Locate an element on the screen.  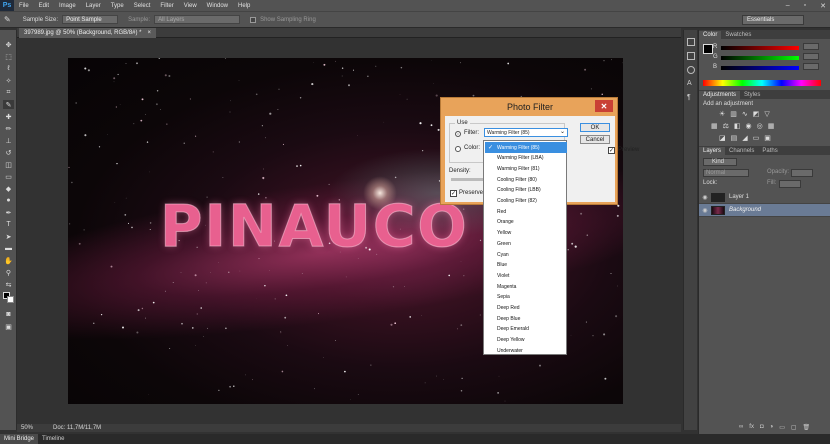
filter-option: Deep Yellow is located at coordinates (526, 340).